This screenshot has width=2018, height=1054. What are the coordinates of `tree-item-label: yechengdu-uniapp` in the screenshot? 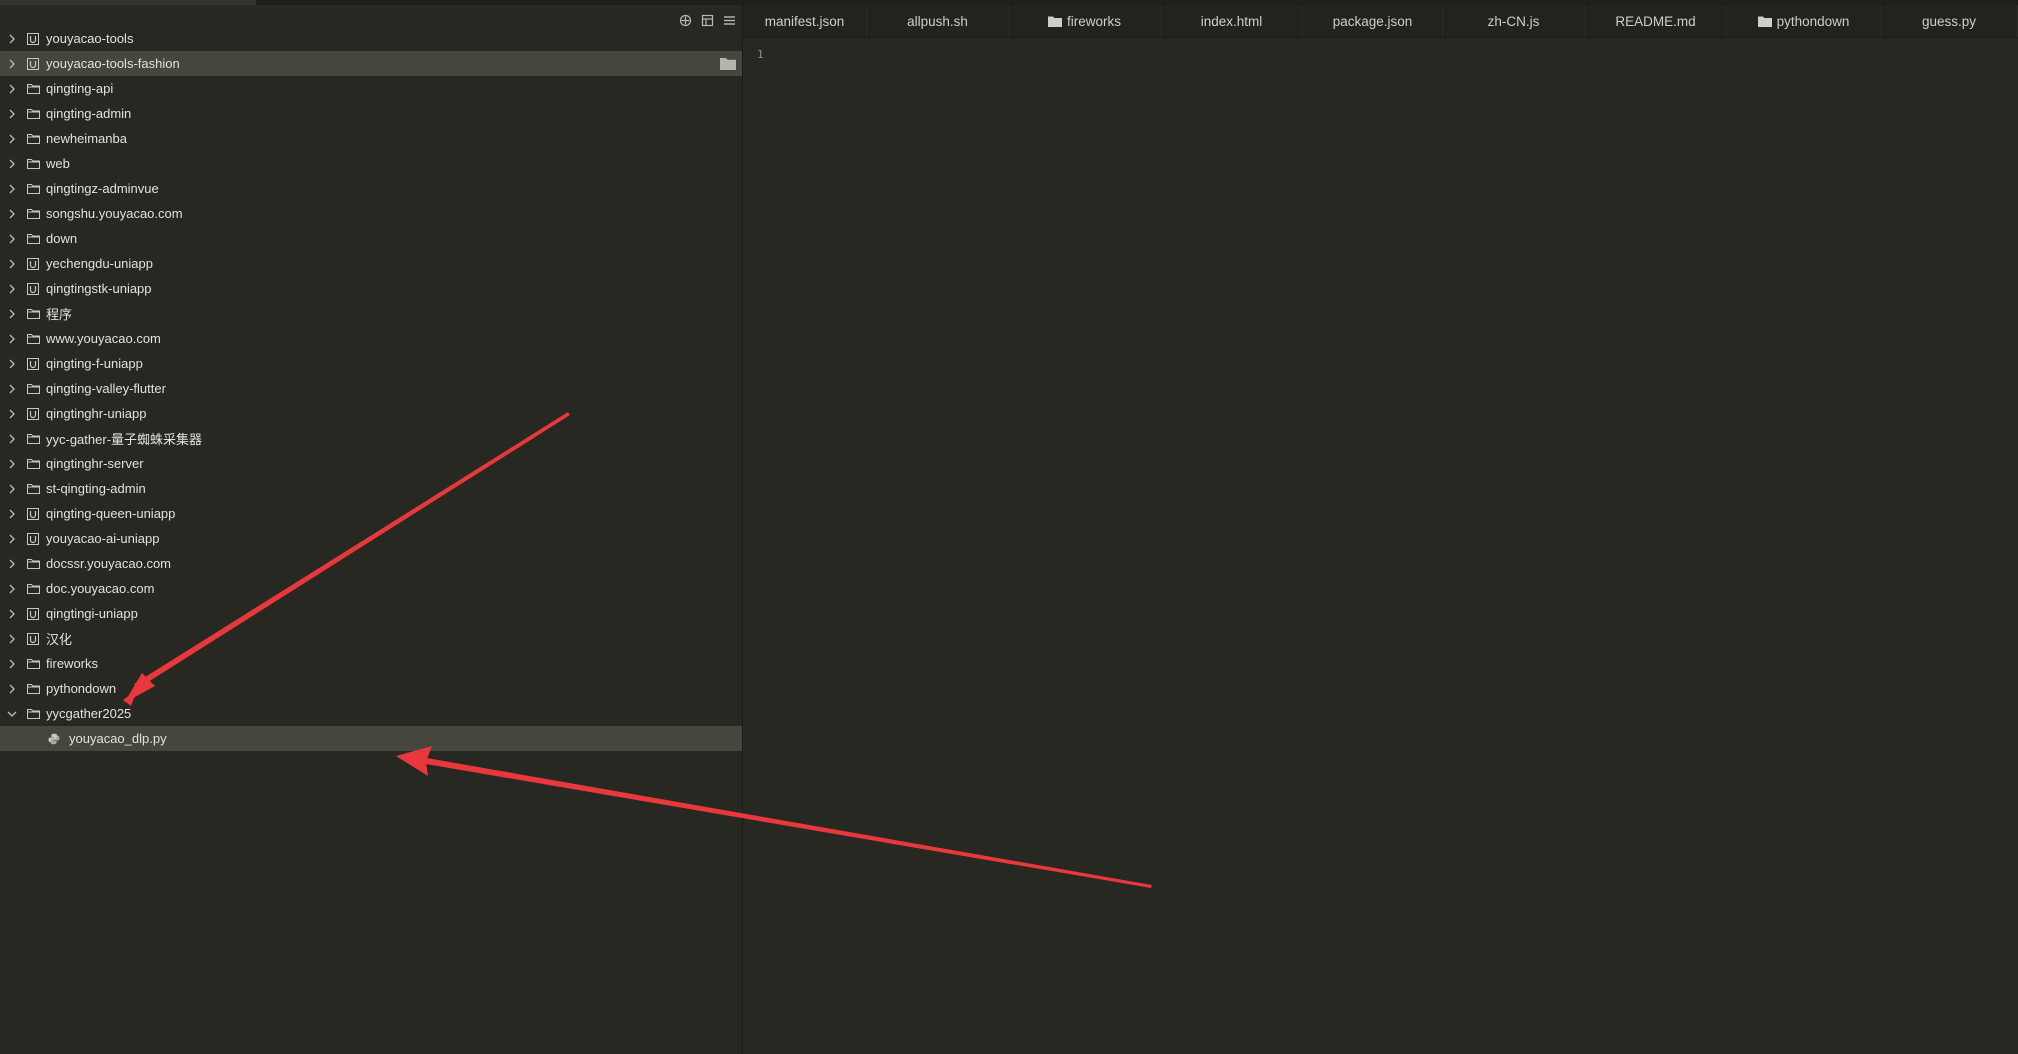 It's located at (99, 263).